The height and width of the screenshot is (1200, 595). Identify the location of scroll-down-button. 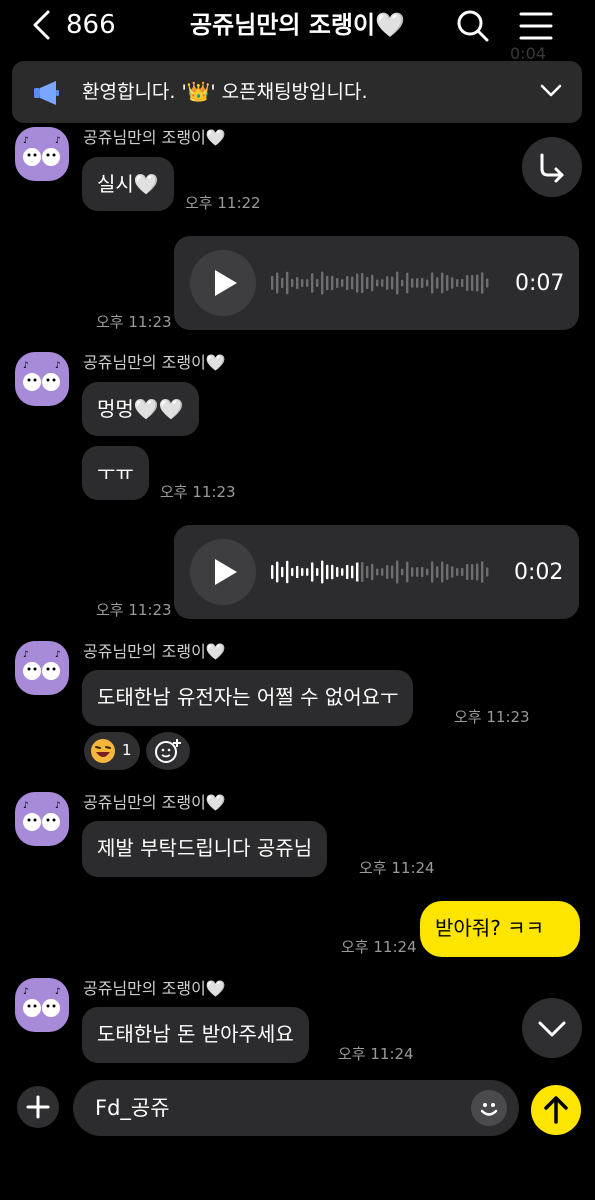
(552, 1028).